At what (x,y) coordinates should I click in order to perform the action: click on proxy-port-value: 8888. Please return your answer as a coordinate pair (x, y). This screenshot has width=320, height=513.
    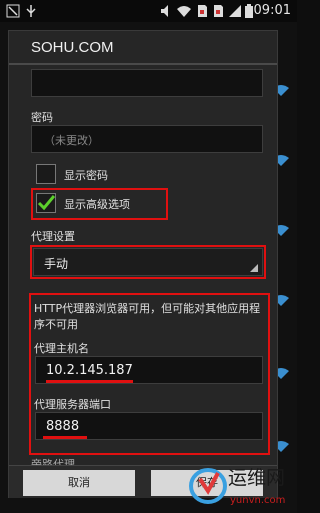
    Looking at the image, I should click on (63, 426).